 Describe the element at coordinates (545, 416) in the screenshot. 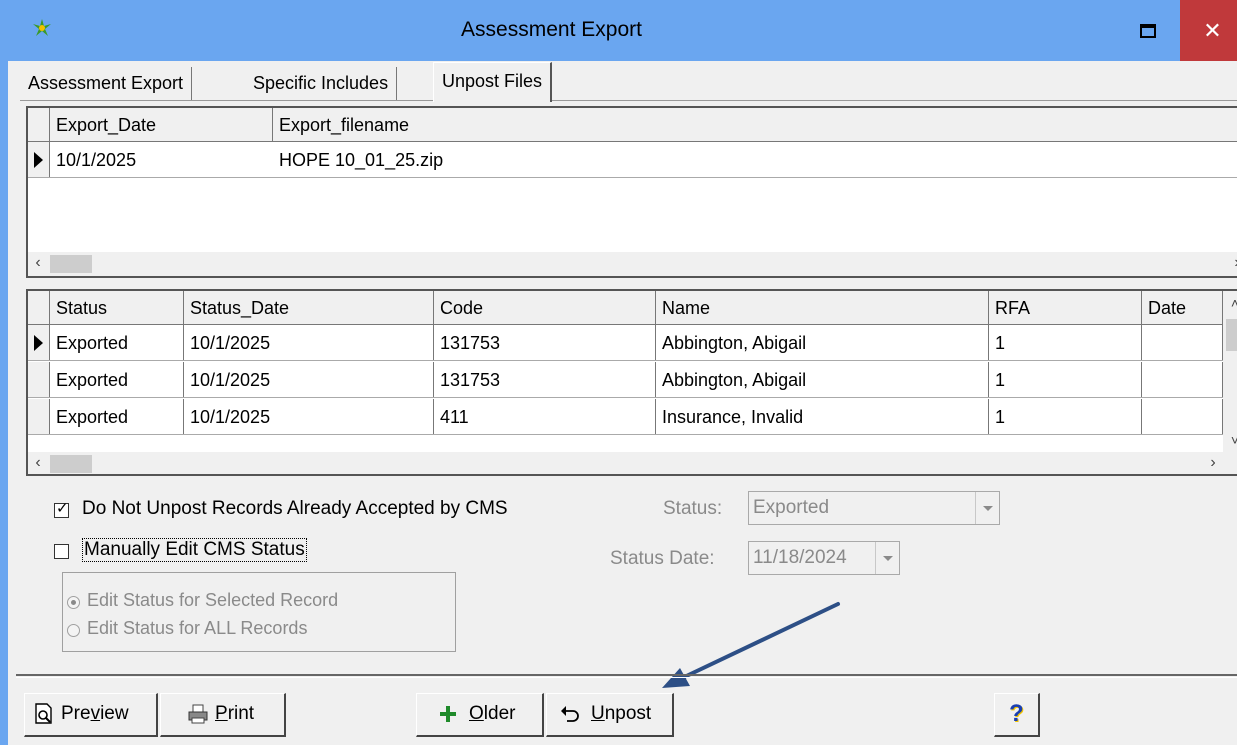

I see `cell-code: 411` at that location.